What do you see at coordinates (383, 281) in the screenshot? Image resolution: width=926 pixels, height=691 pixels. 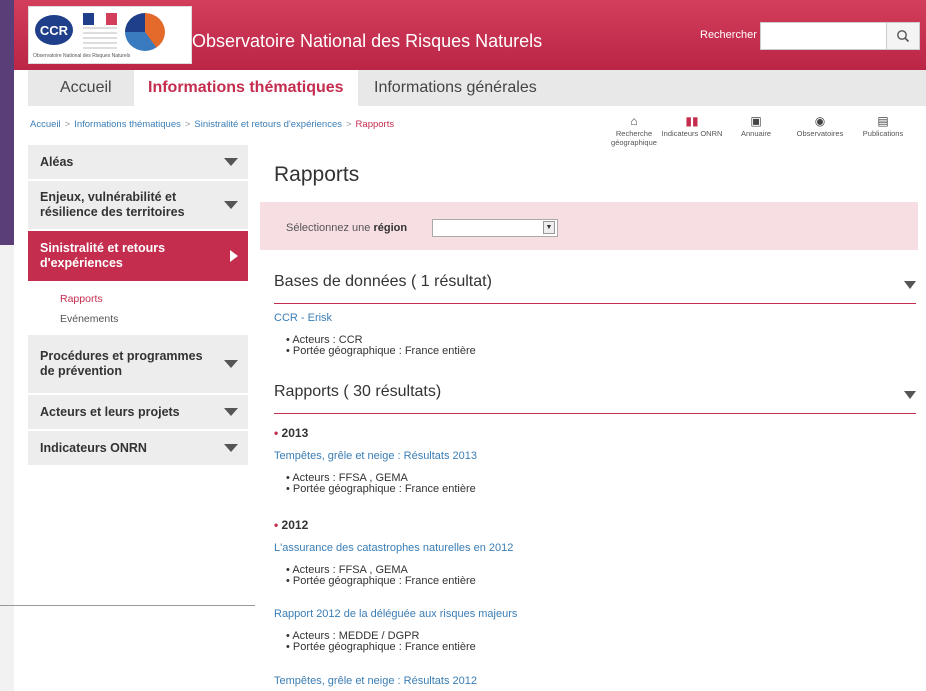 I see `section-title: Bases de données ( 1 résultat)` at bounding box center [383, 281].